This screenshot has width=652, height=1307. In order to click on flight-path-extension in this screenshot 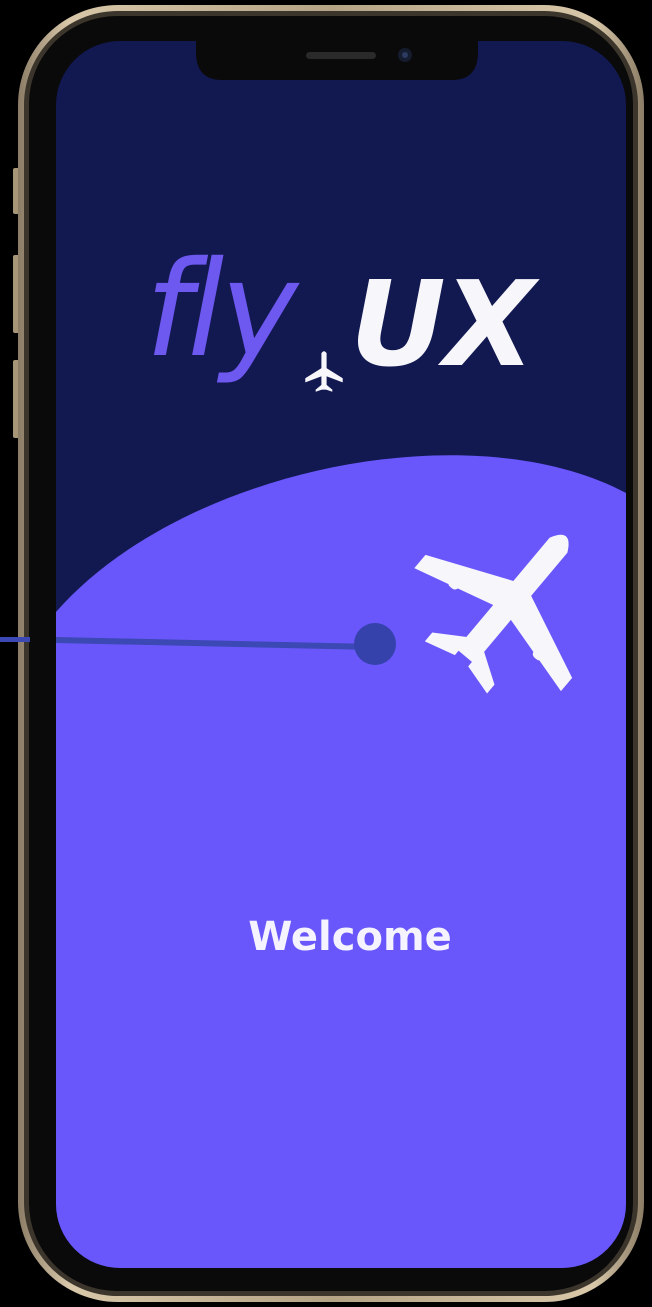, I will do `click(15, 639)`.